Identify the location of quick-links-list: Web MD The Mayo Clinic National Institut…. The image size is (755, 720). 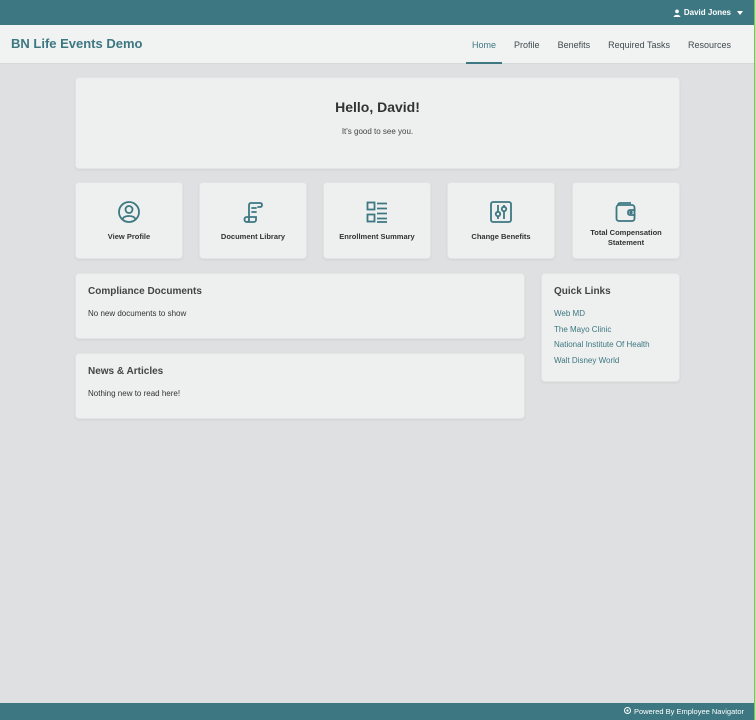
(602, 340).